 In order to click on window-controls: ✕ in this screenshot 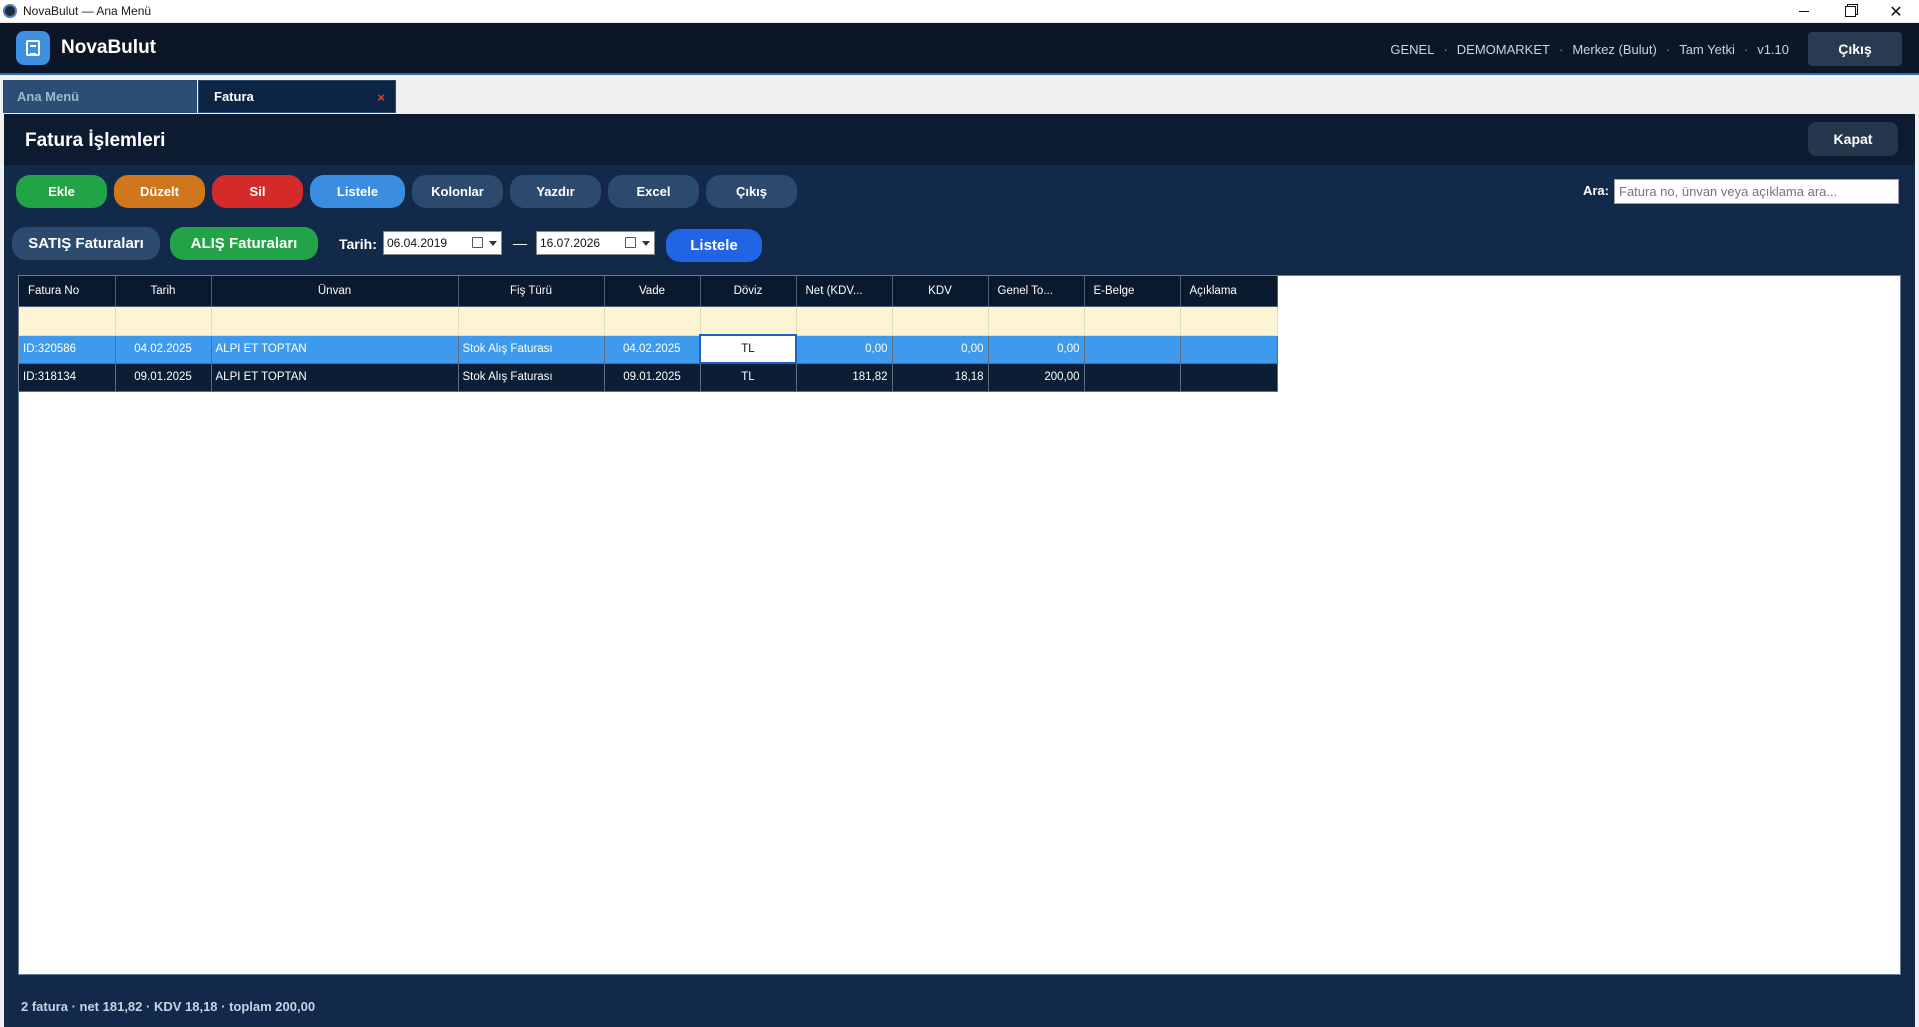, I will do `click(1850, 11)`.